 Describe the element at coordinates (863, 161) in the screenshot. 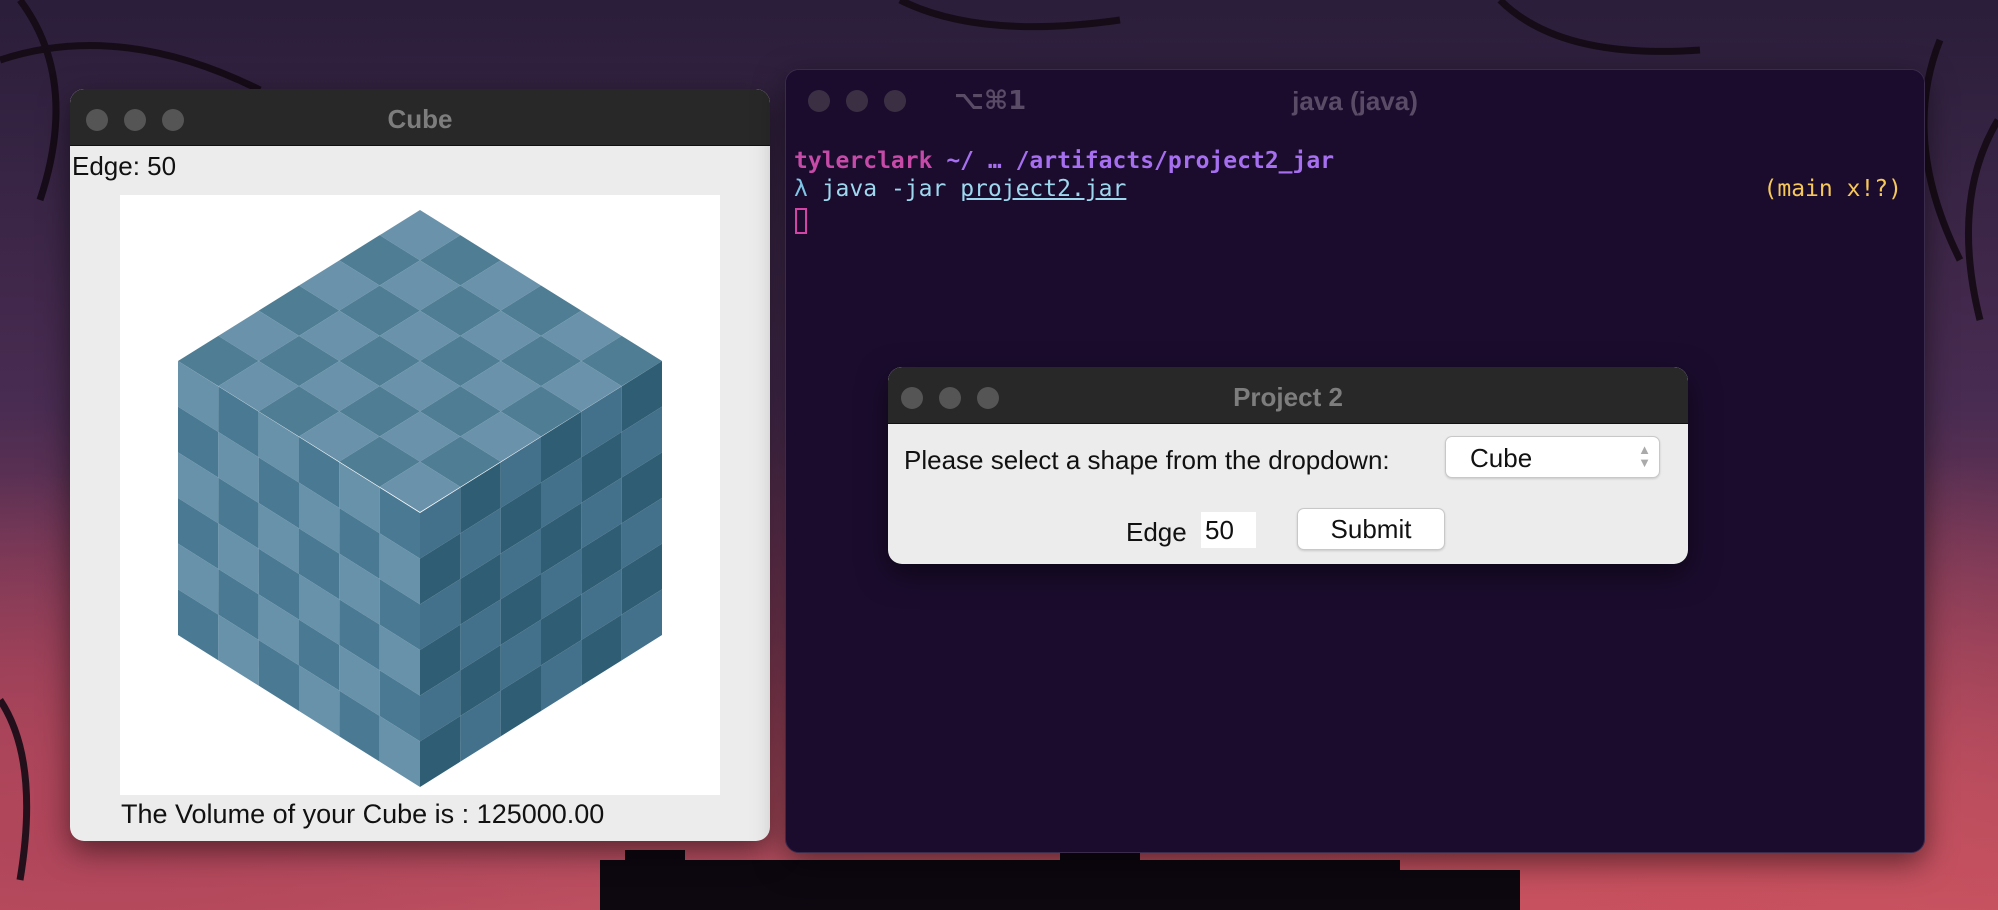

I see `prompt-user: tylerclark` at that location.